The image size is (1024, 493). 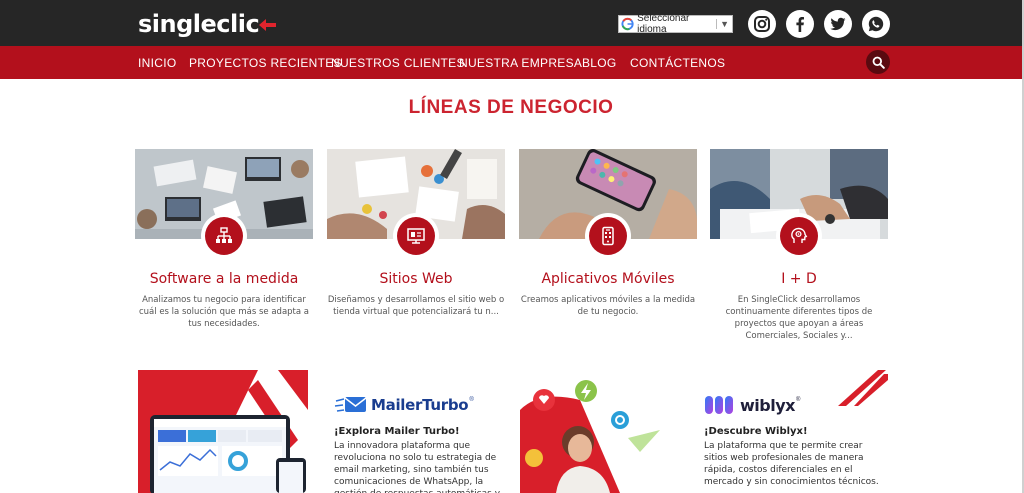 What do you see at coordinates (724, 24) in the screenshot?
I see `dropdown-arrow-icon: ▼` at bounding box center [724, 24].